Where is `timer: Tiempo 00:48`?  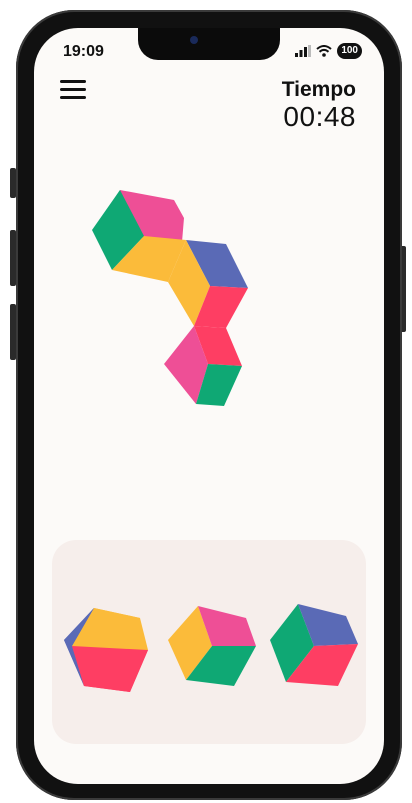
timer: Tiempo 00:48 is located at coordinates (319, 105).